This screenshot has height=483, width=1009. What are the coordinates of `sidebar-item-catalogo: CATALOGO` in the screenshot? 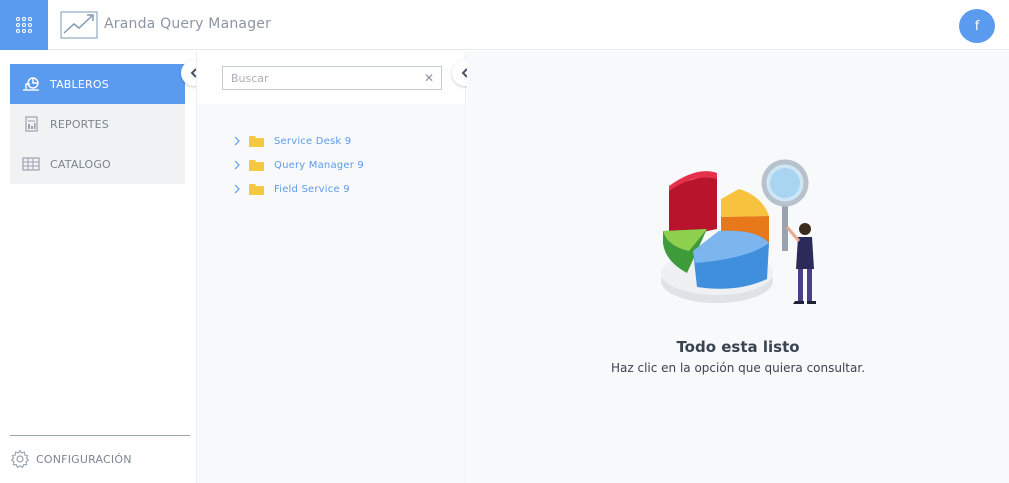 It's located at (97, 164).